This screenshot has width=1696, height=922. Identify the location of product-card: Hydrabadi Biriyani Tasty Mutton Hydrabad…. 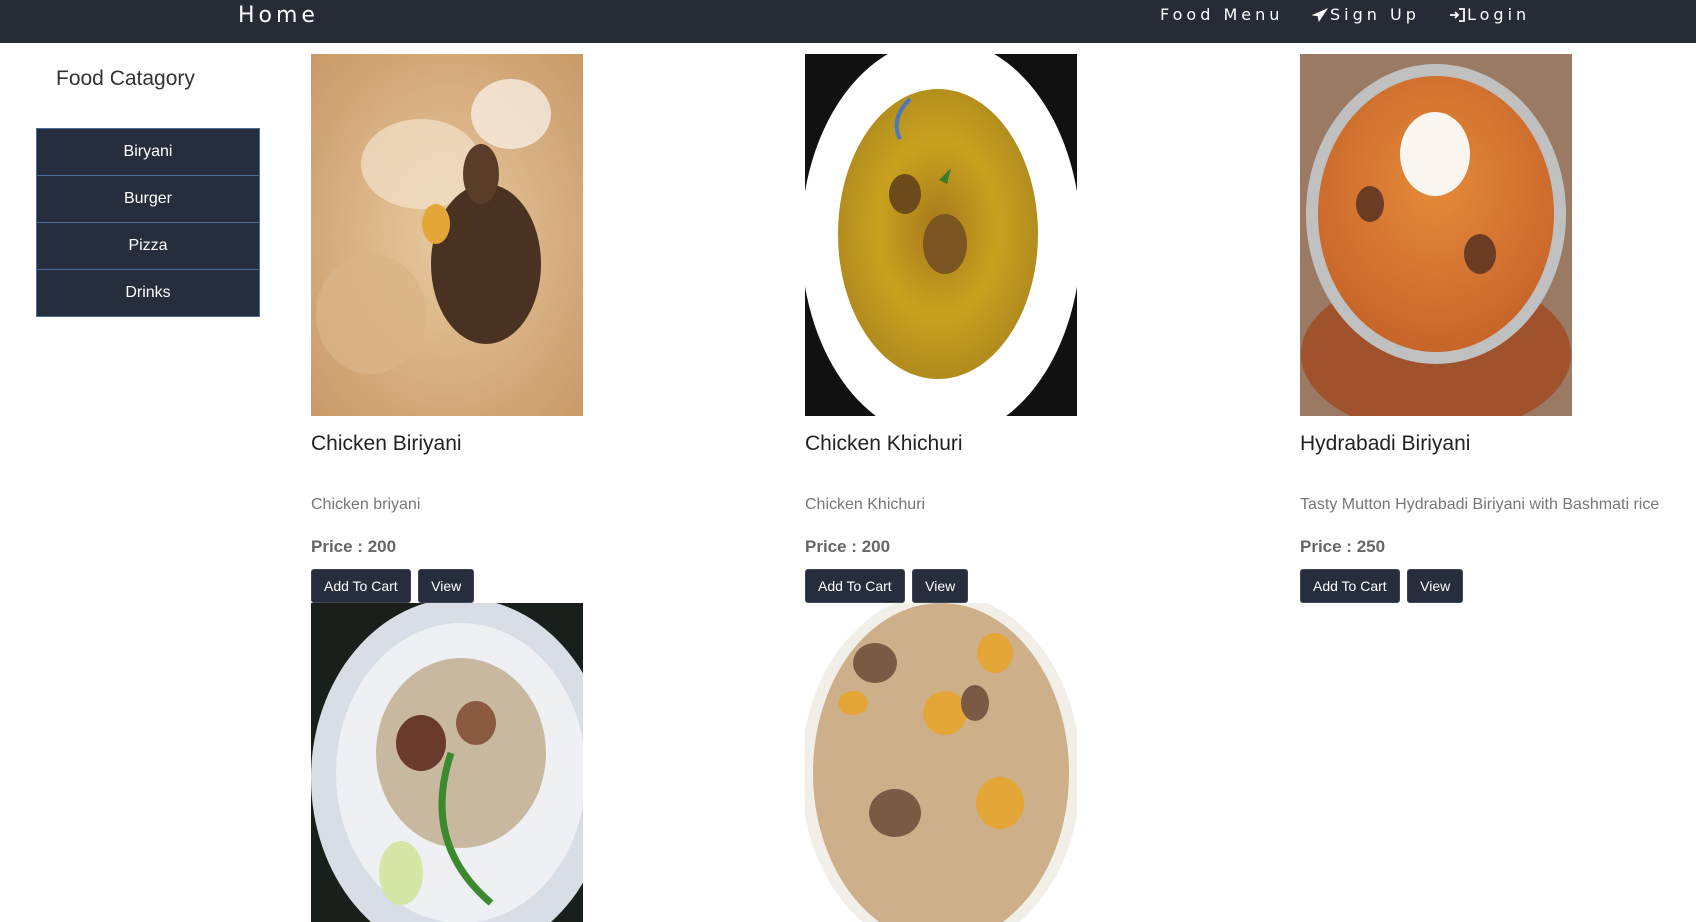
(1498, 328).